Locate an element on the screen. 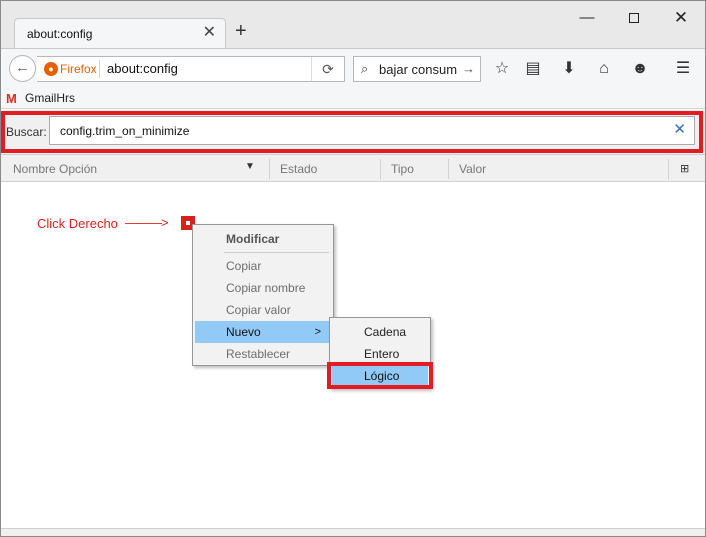  menu-item-label: Copiar nombre is located at coordinates (266, 288).